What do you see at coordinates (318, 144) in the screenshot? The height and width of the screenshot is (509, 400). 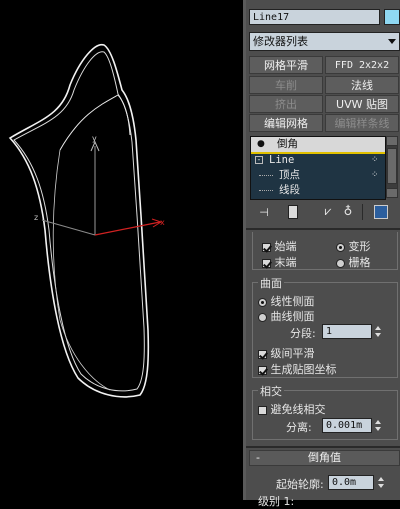 I see `stack-item-bevel: ● 倒角` at bounding box center [318, 144].